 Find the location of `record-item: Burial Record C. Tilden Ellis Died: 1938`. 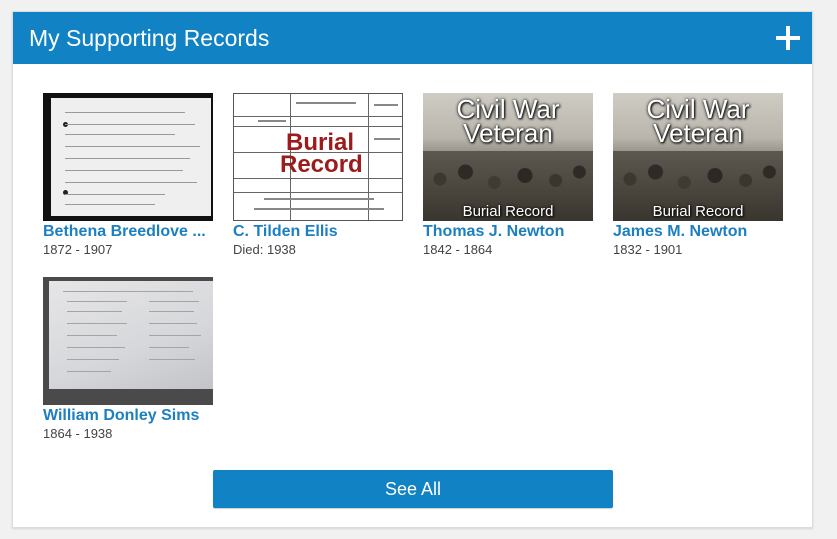

record-item: Burial Record C. Tilden Ellis Died: 1938 is located at coordinates (320, 176).